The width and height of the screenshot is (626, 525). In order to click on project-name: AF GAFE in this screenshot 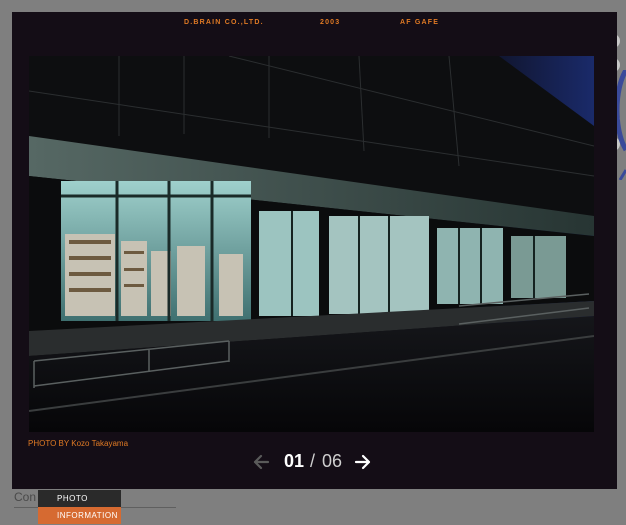, I will do `click(420, 22)`.